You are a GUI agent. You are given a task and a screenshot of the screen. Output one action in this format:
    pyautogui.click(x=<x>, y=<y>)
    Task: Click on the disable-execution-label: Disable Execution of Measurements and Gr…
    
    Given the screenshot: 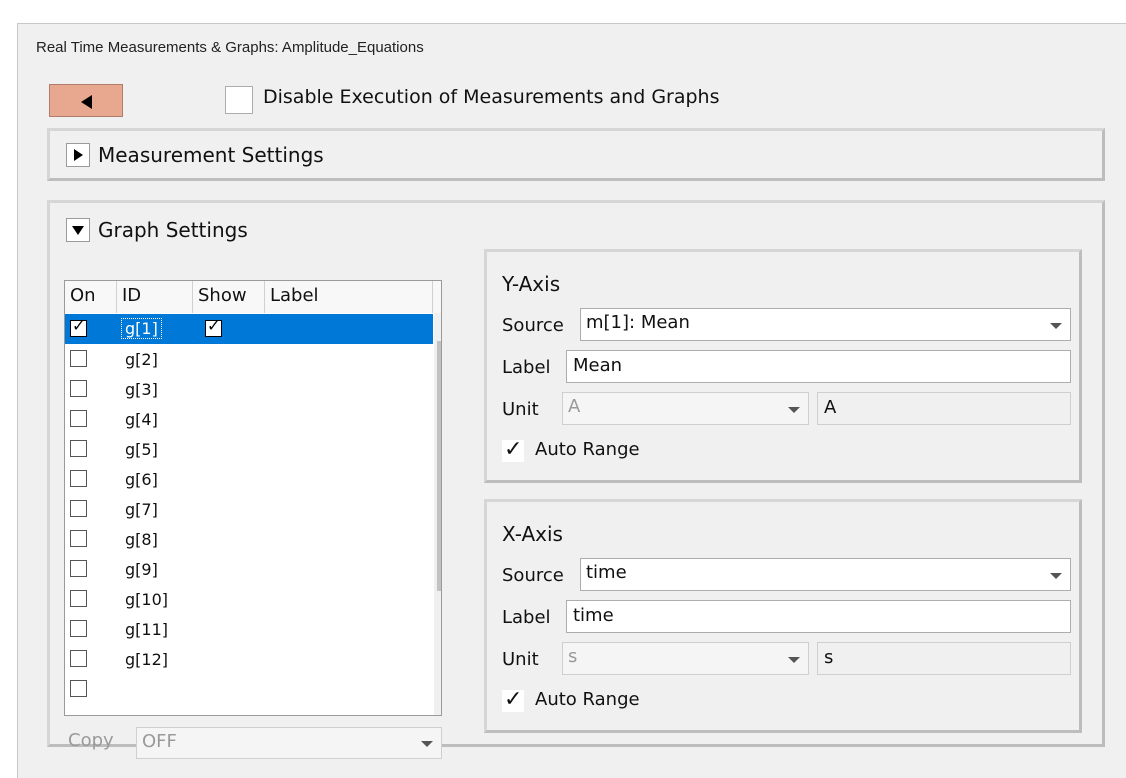 What is the action you would take?
    pyautogui.click(x=491, y=97)
    